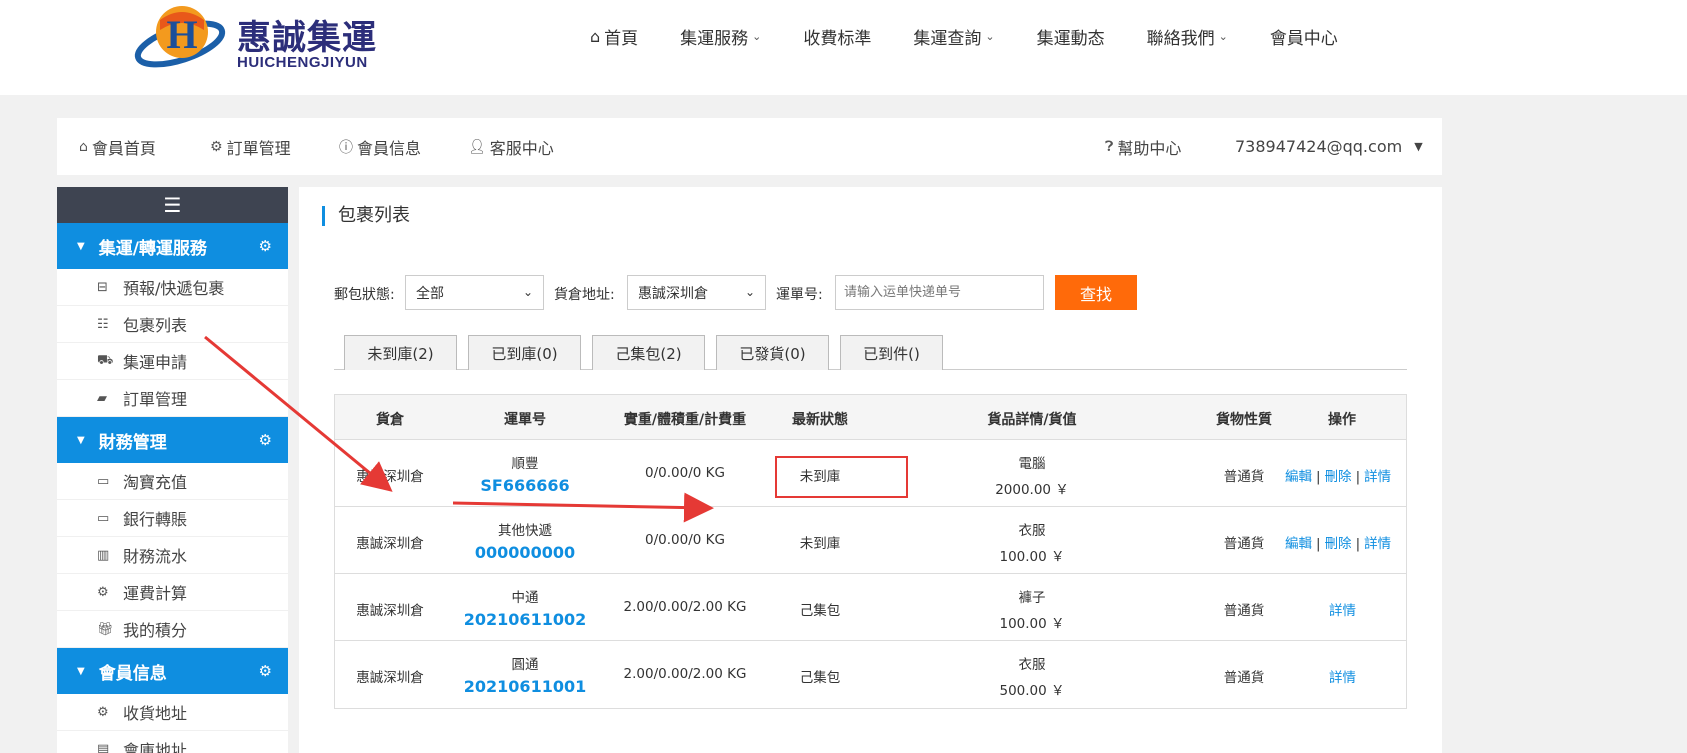 Image resolution: width=1687 pixels, height=753 pixels. I want to click on column-header: 貨倉, so click(390, 420).